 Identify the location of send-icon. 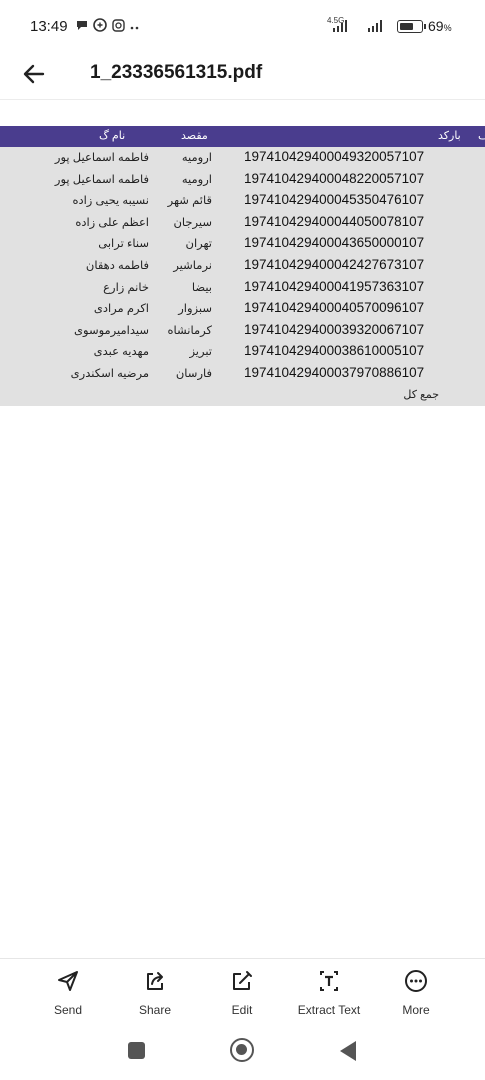
(68, 981).